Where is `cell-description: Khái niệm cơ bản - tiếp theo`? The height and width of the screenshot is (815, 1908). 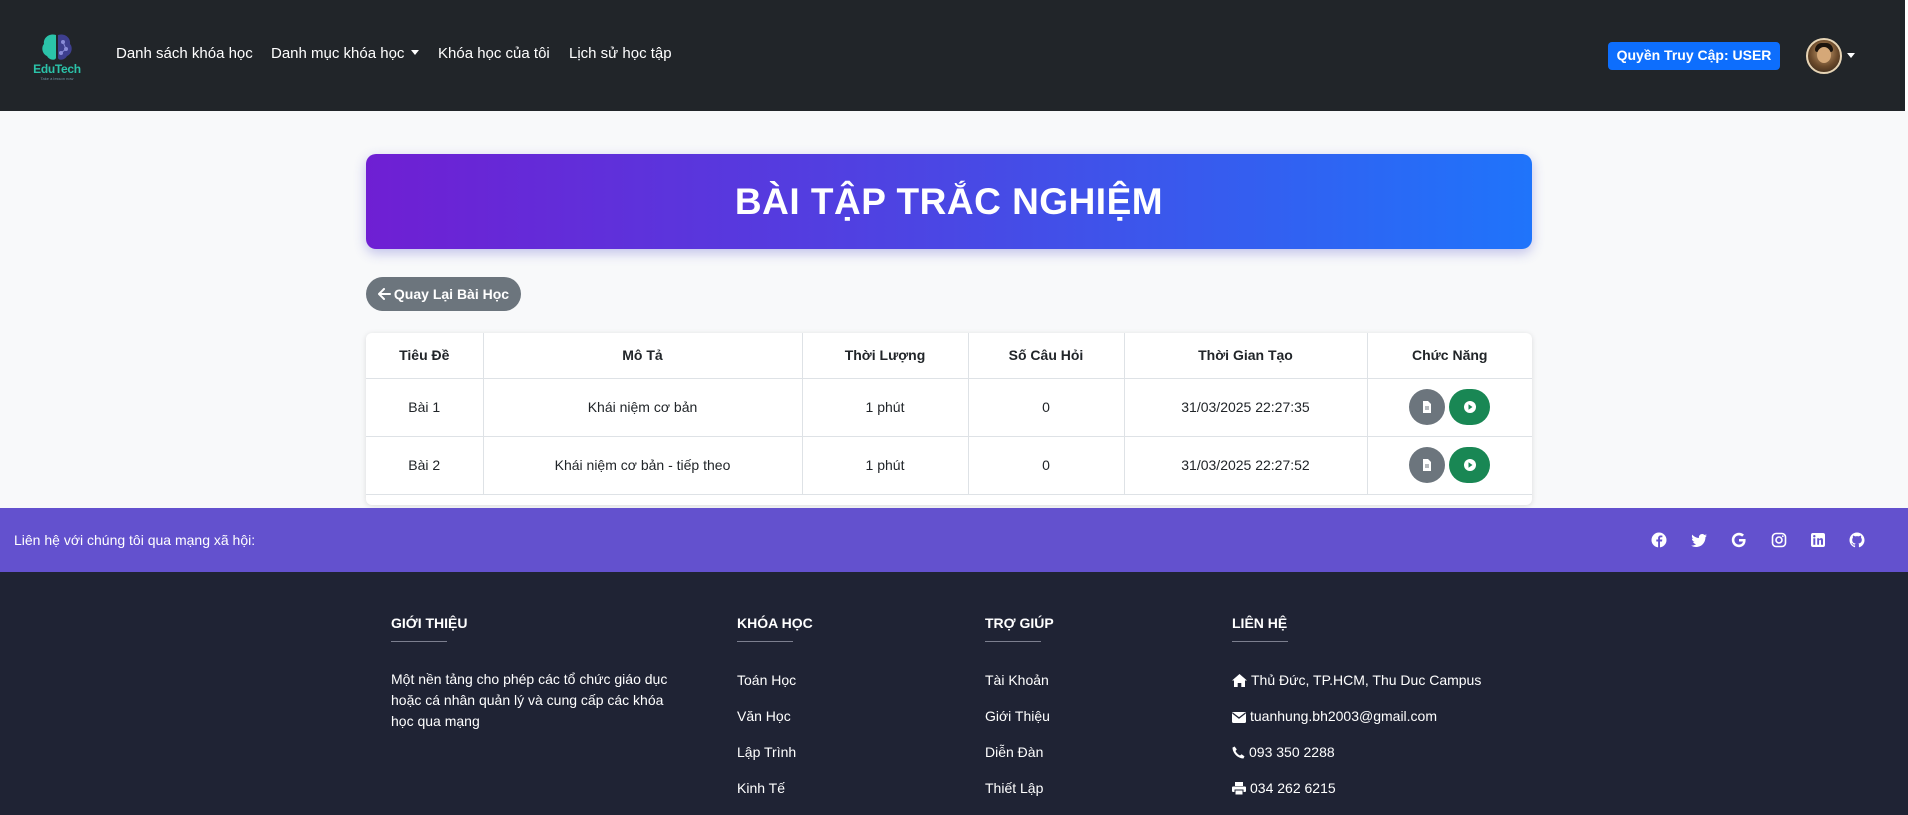 cell-description: Khái niệm cơ bản - tiếp theo is located at coordinates (642, 465).